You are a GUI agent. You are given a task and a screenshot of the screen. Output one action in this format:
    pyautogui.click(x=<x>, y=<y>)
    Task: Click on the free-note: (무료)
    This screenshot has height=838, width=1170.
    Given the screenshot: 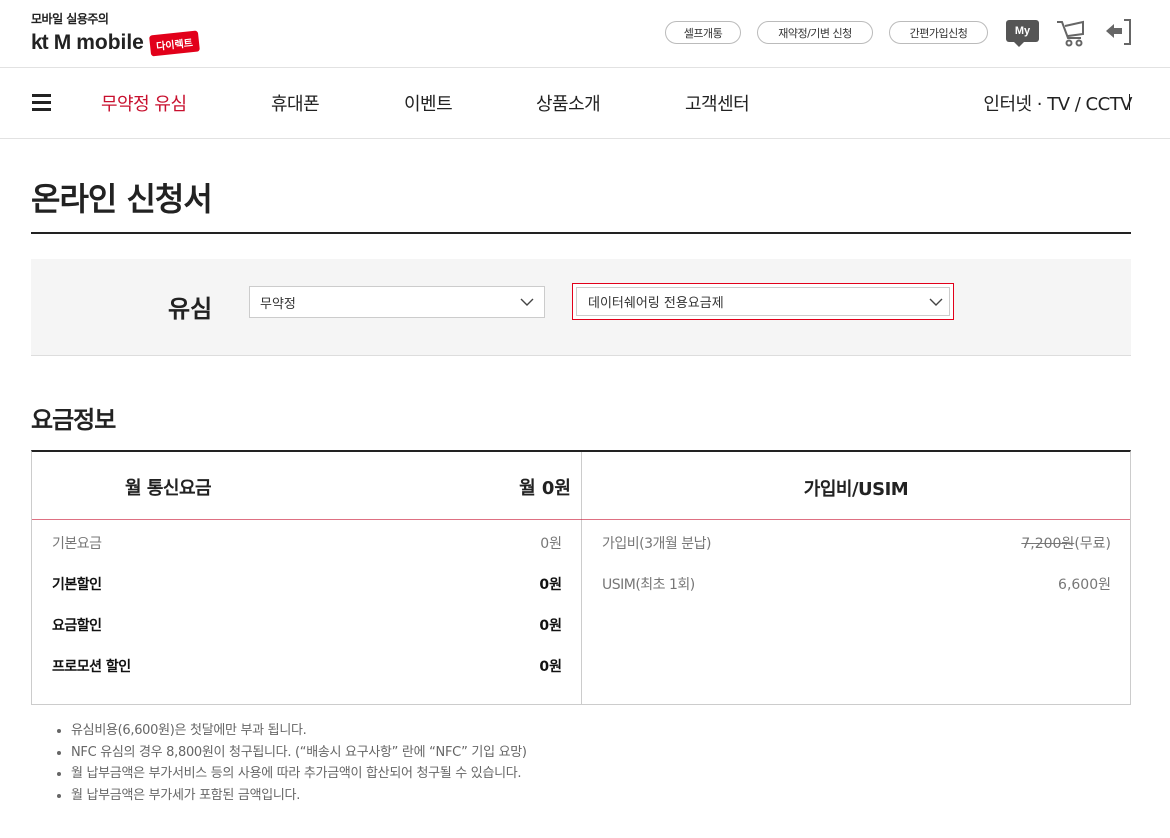 What is the action you would take?
    pyautogui.click(x=1092, y=544)
    